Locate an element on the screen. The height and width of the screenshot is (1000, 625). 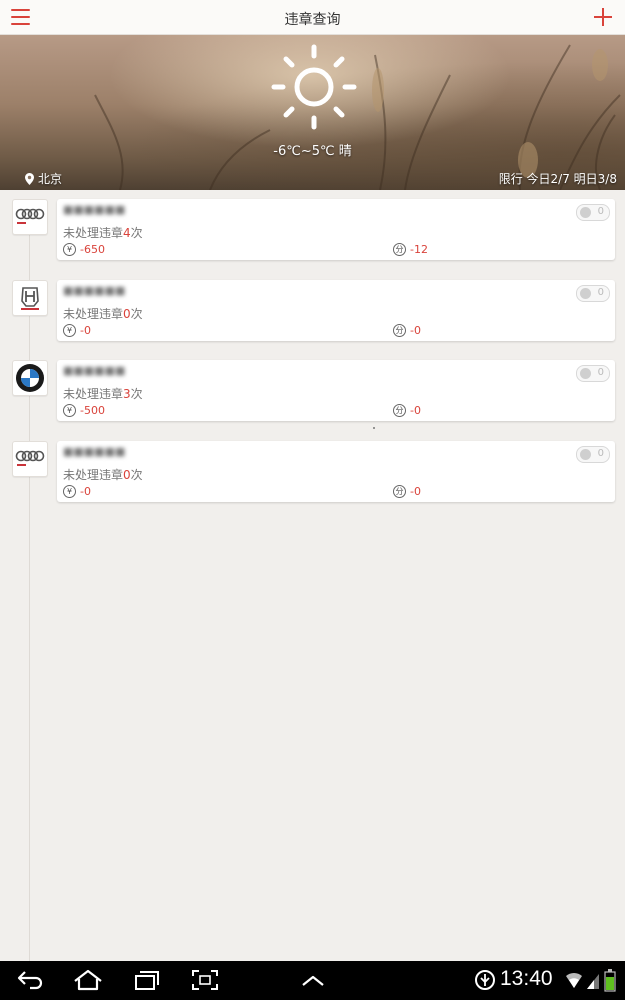
city-name: 北京 is located at coordinates (50, 179).